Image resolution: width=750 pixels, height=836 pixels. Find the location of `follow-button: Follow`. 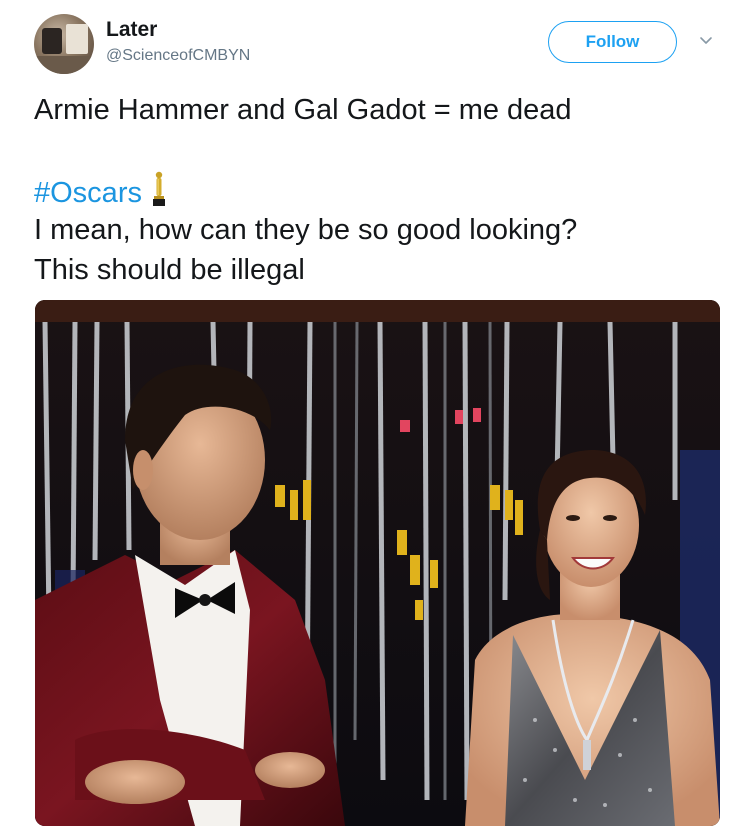

follow-button: Follow is located at coordinates (612, 42).